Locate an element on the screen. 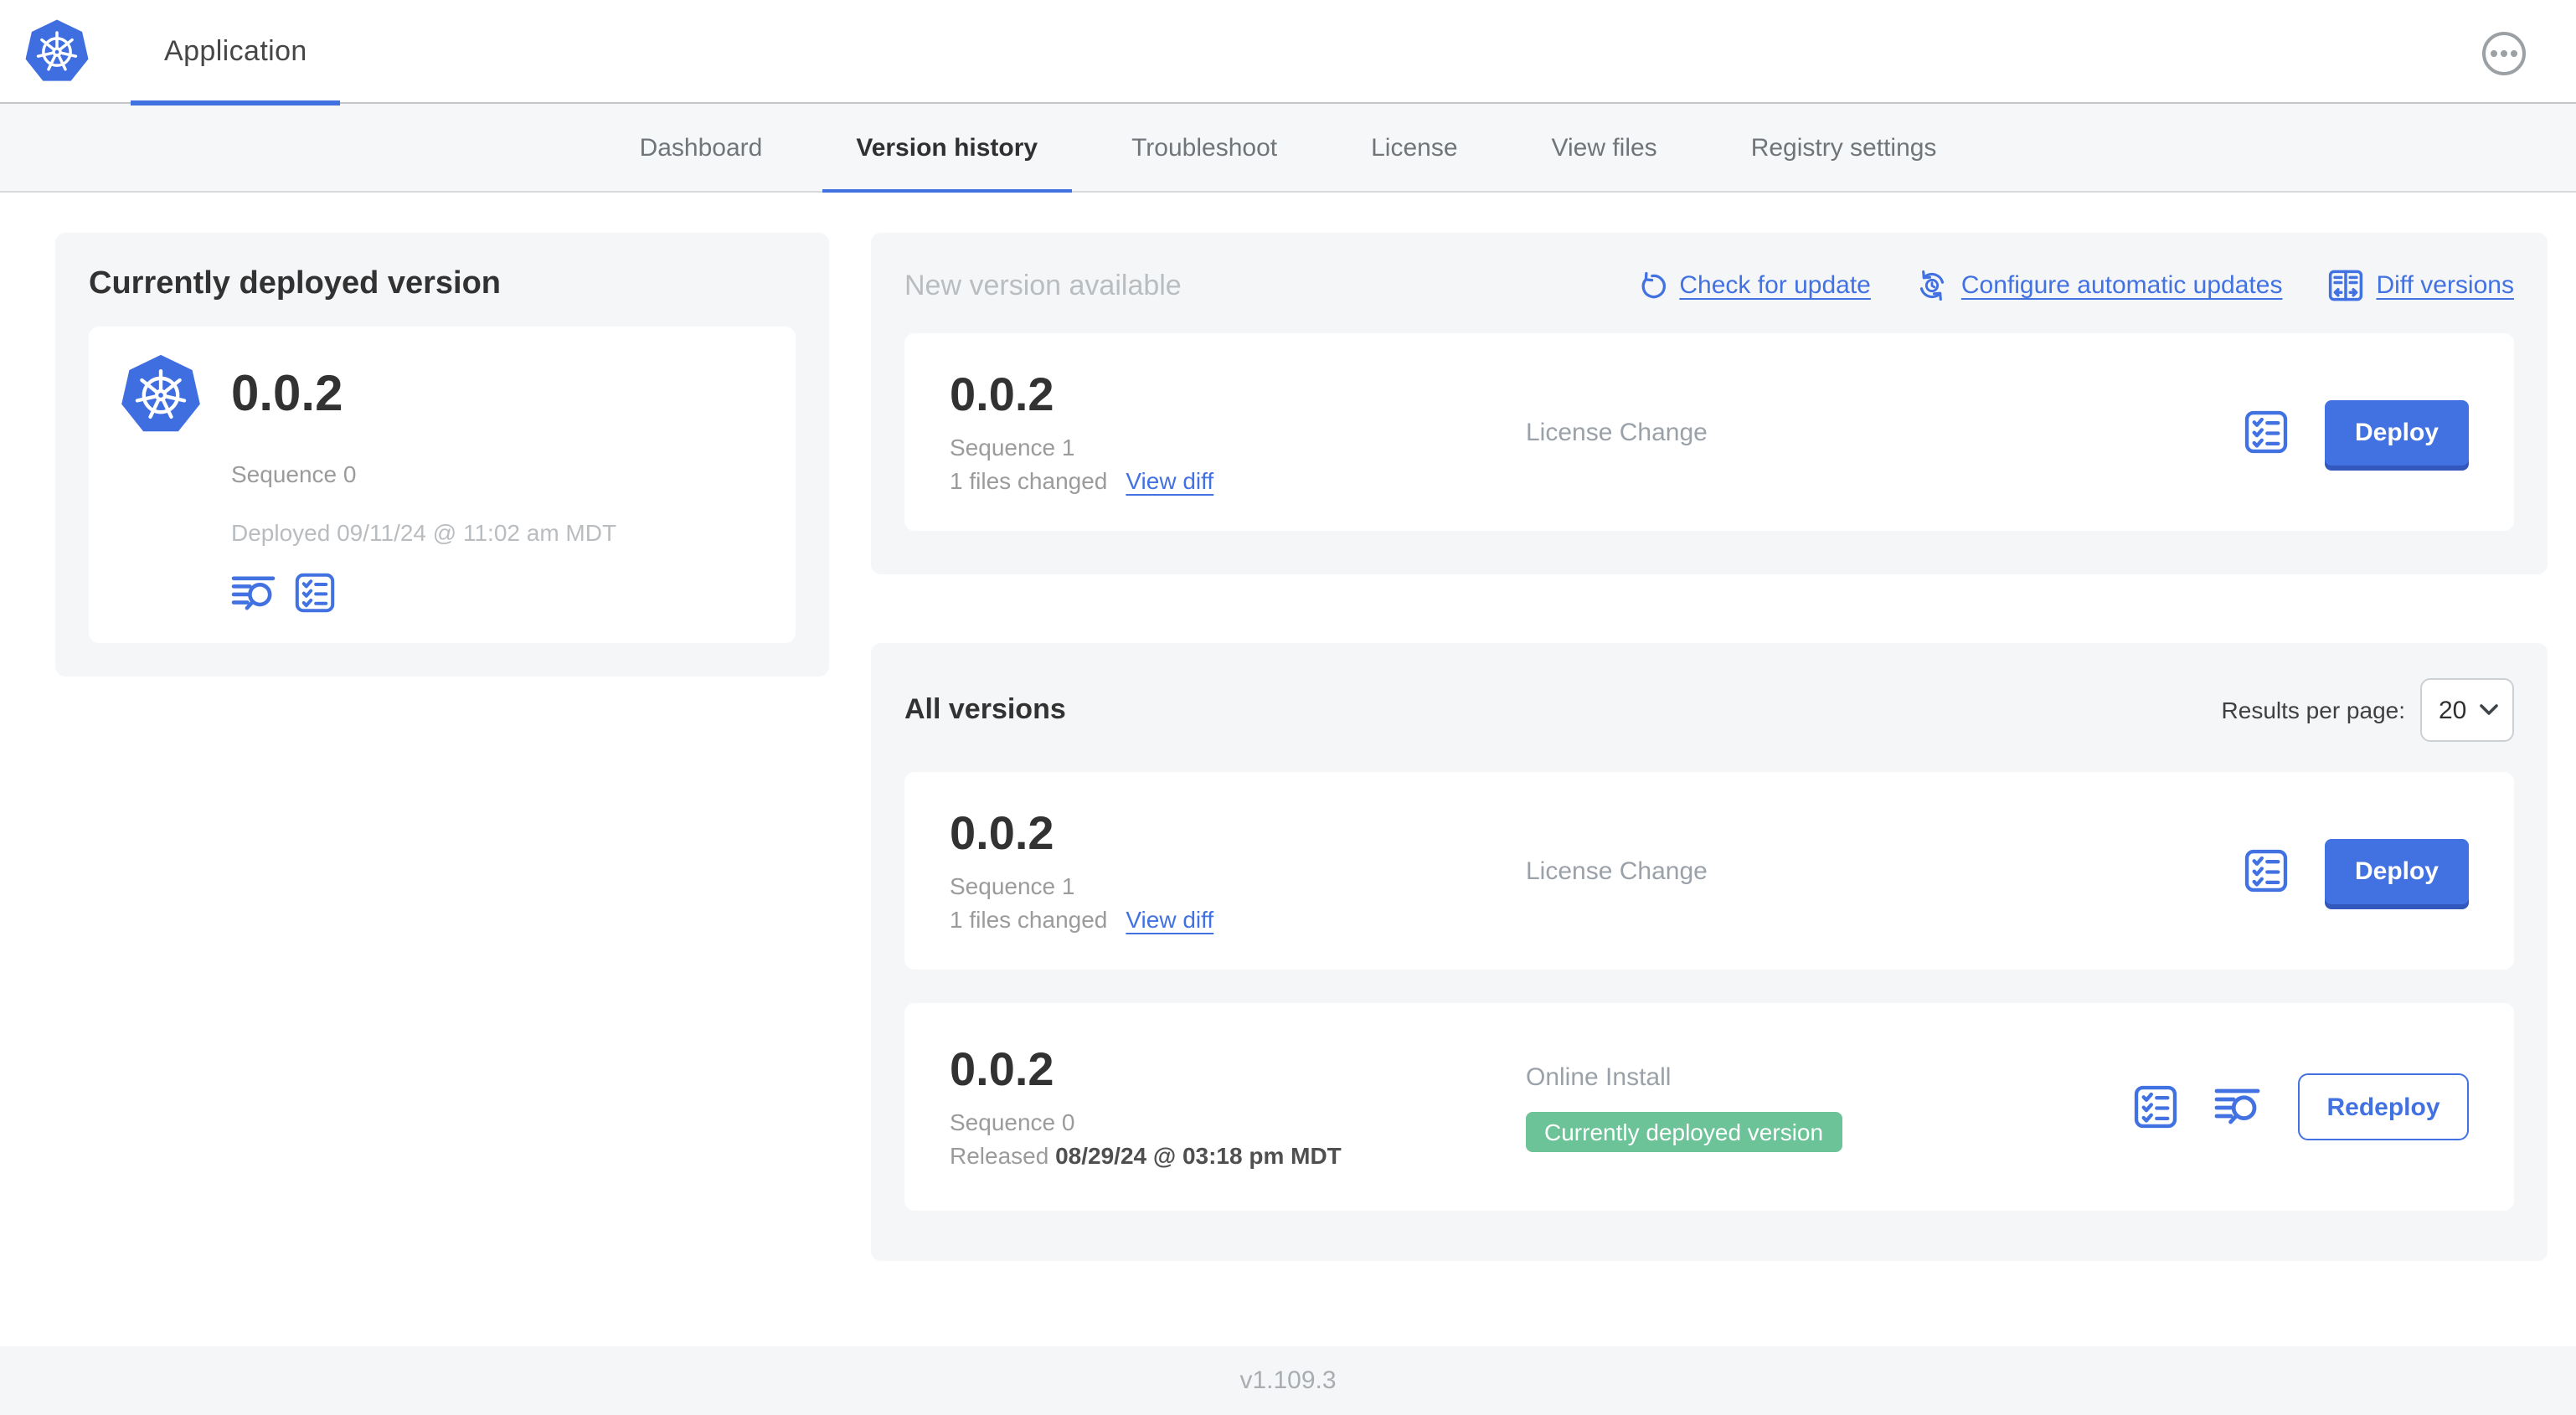  tab-view-files: View files is located at coordinates (1604, 148).